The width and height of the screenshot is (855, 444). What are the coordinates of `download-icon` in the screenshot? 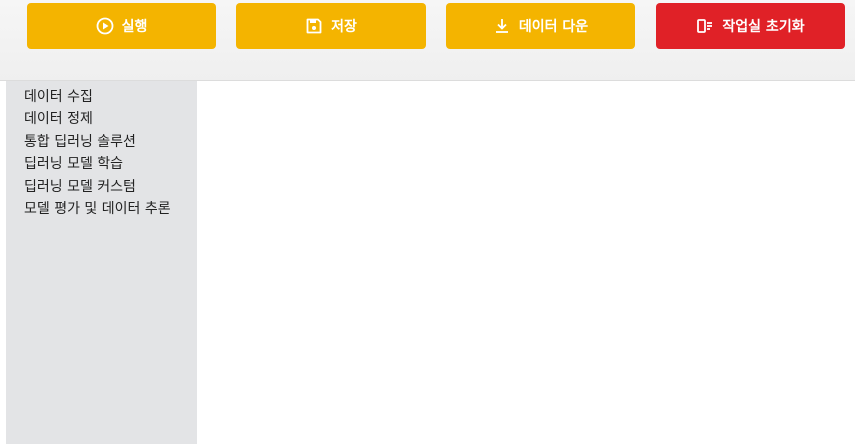 It's located at (502, 26).